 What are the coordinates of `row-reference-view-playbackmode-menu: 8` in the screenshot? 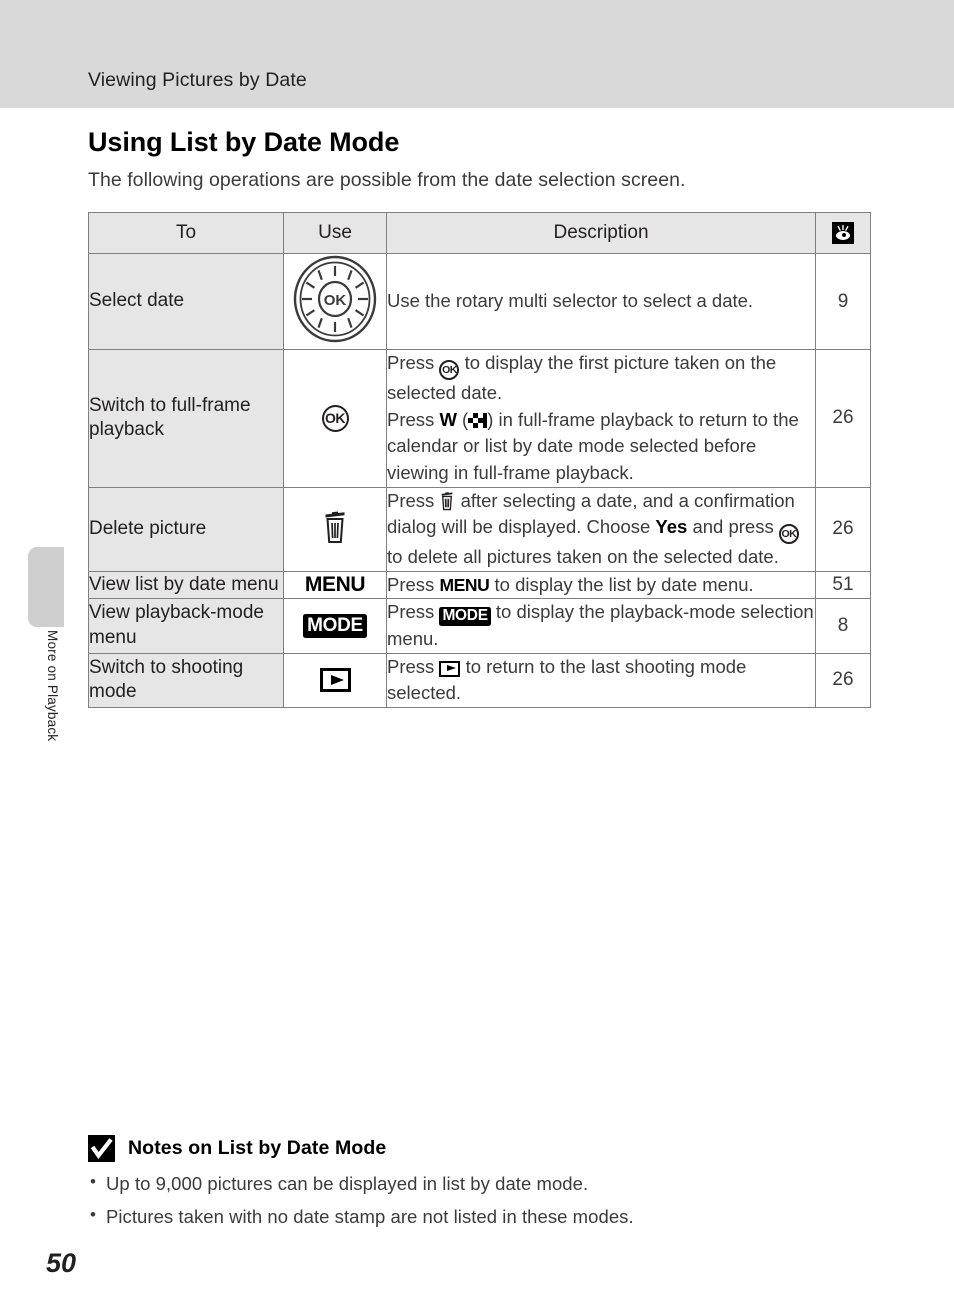 It's located at (843, 626).